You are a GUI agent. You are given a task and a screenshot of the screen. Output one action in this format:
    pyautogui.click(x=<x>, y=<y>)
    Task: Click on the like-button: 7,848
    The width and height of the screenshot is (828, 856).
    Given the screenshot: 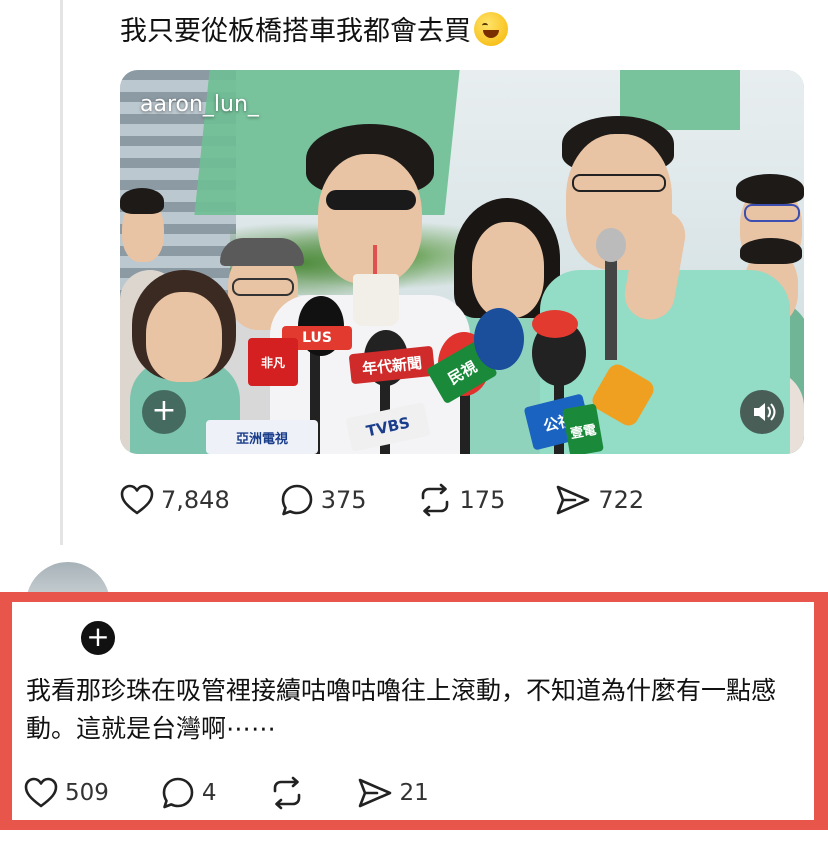 What is the action you would take?
    pyautogui.click(x=175, y=500)
    